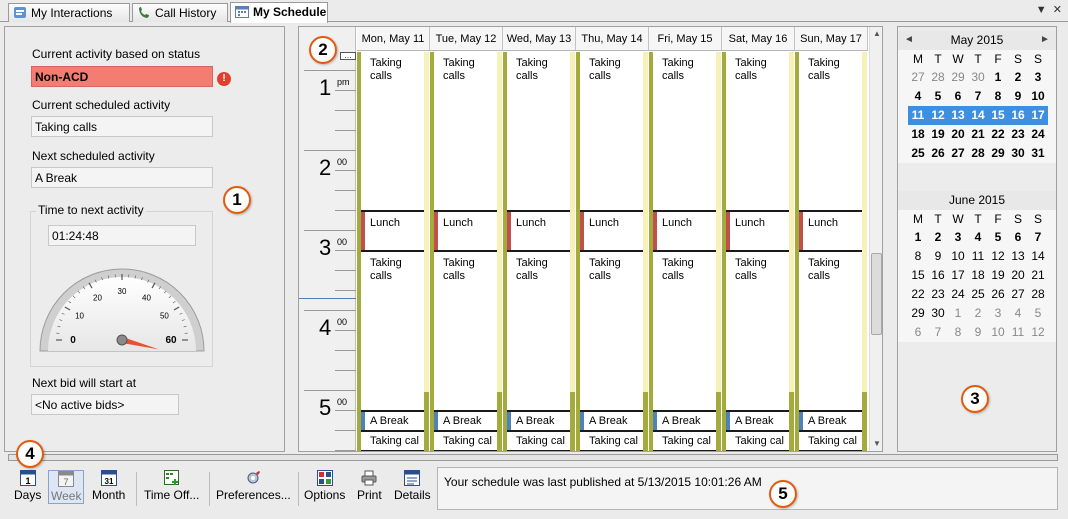 The width and height of the screenshot is (1068, 519). Describe the element at coordinates (938, 313) in the screenshot. I see `calendar-day: 30` at that location.